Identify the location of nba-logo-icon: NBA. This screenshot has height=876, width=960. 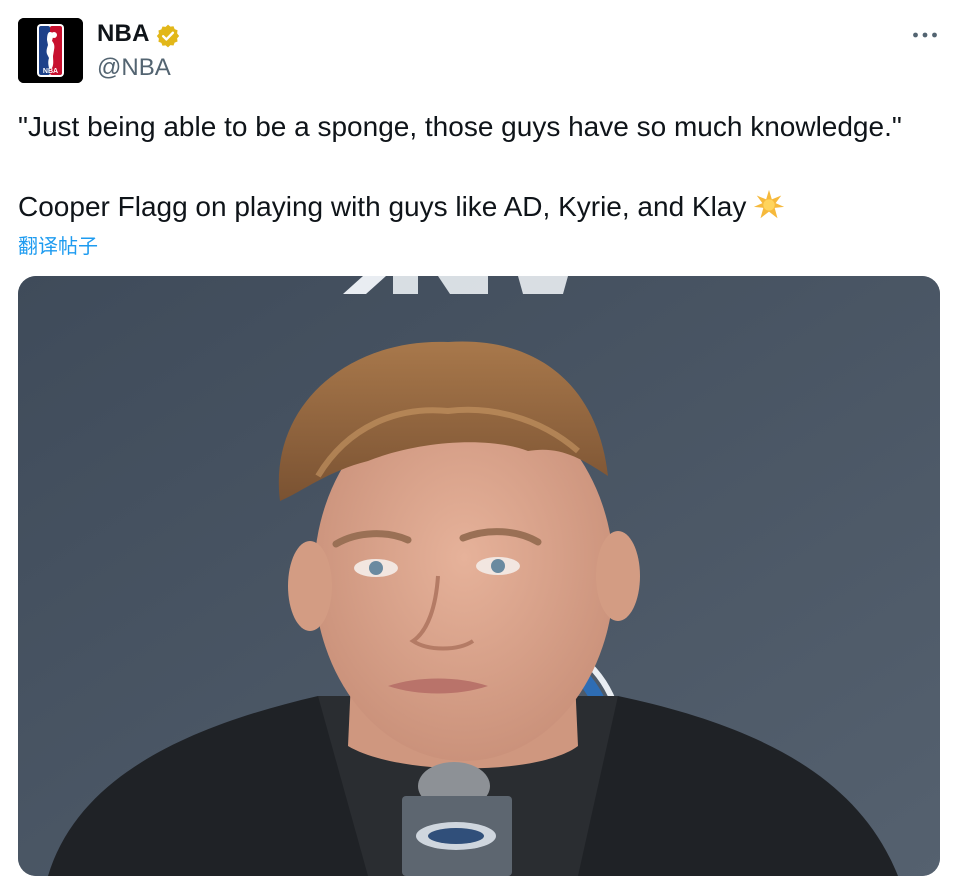
(50, 50).